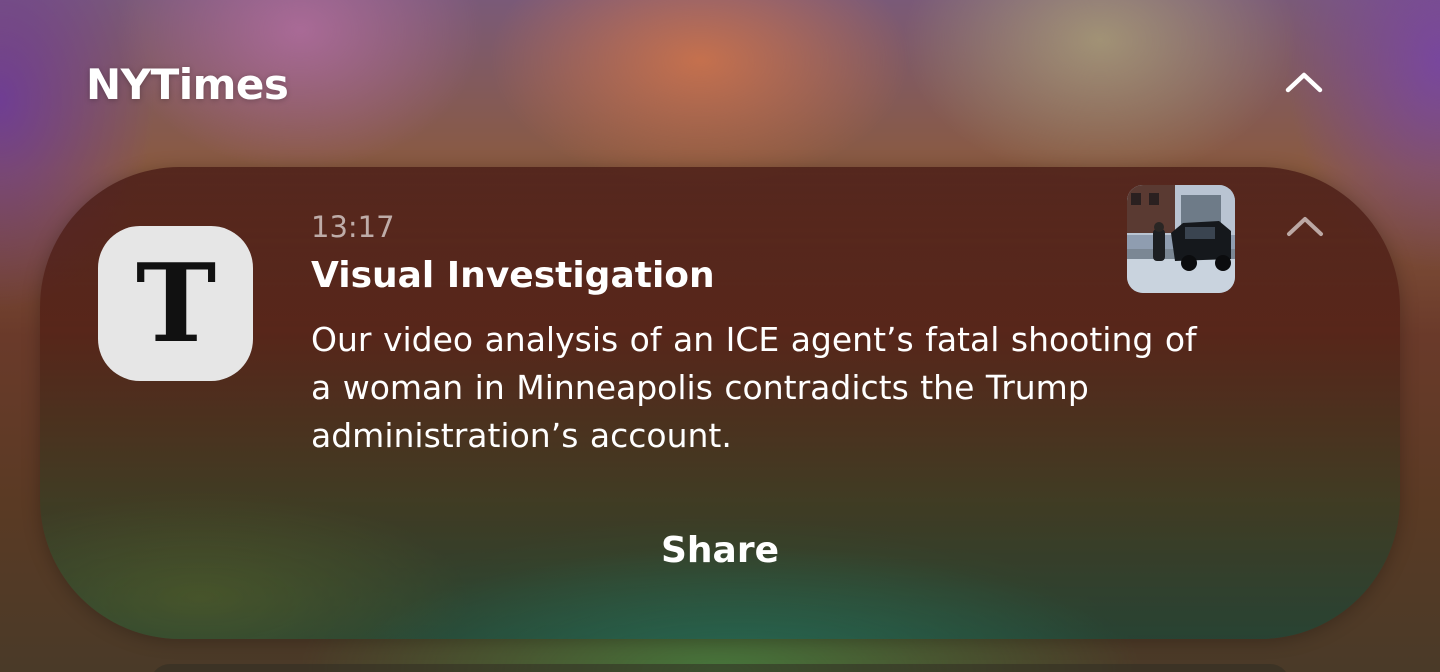 This screenshot has width=1440, height=672. I want to click on expand-notification-button, so click(1305, 226).